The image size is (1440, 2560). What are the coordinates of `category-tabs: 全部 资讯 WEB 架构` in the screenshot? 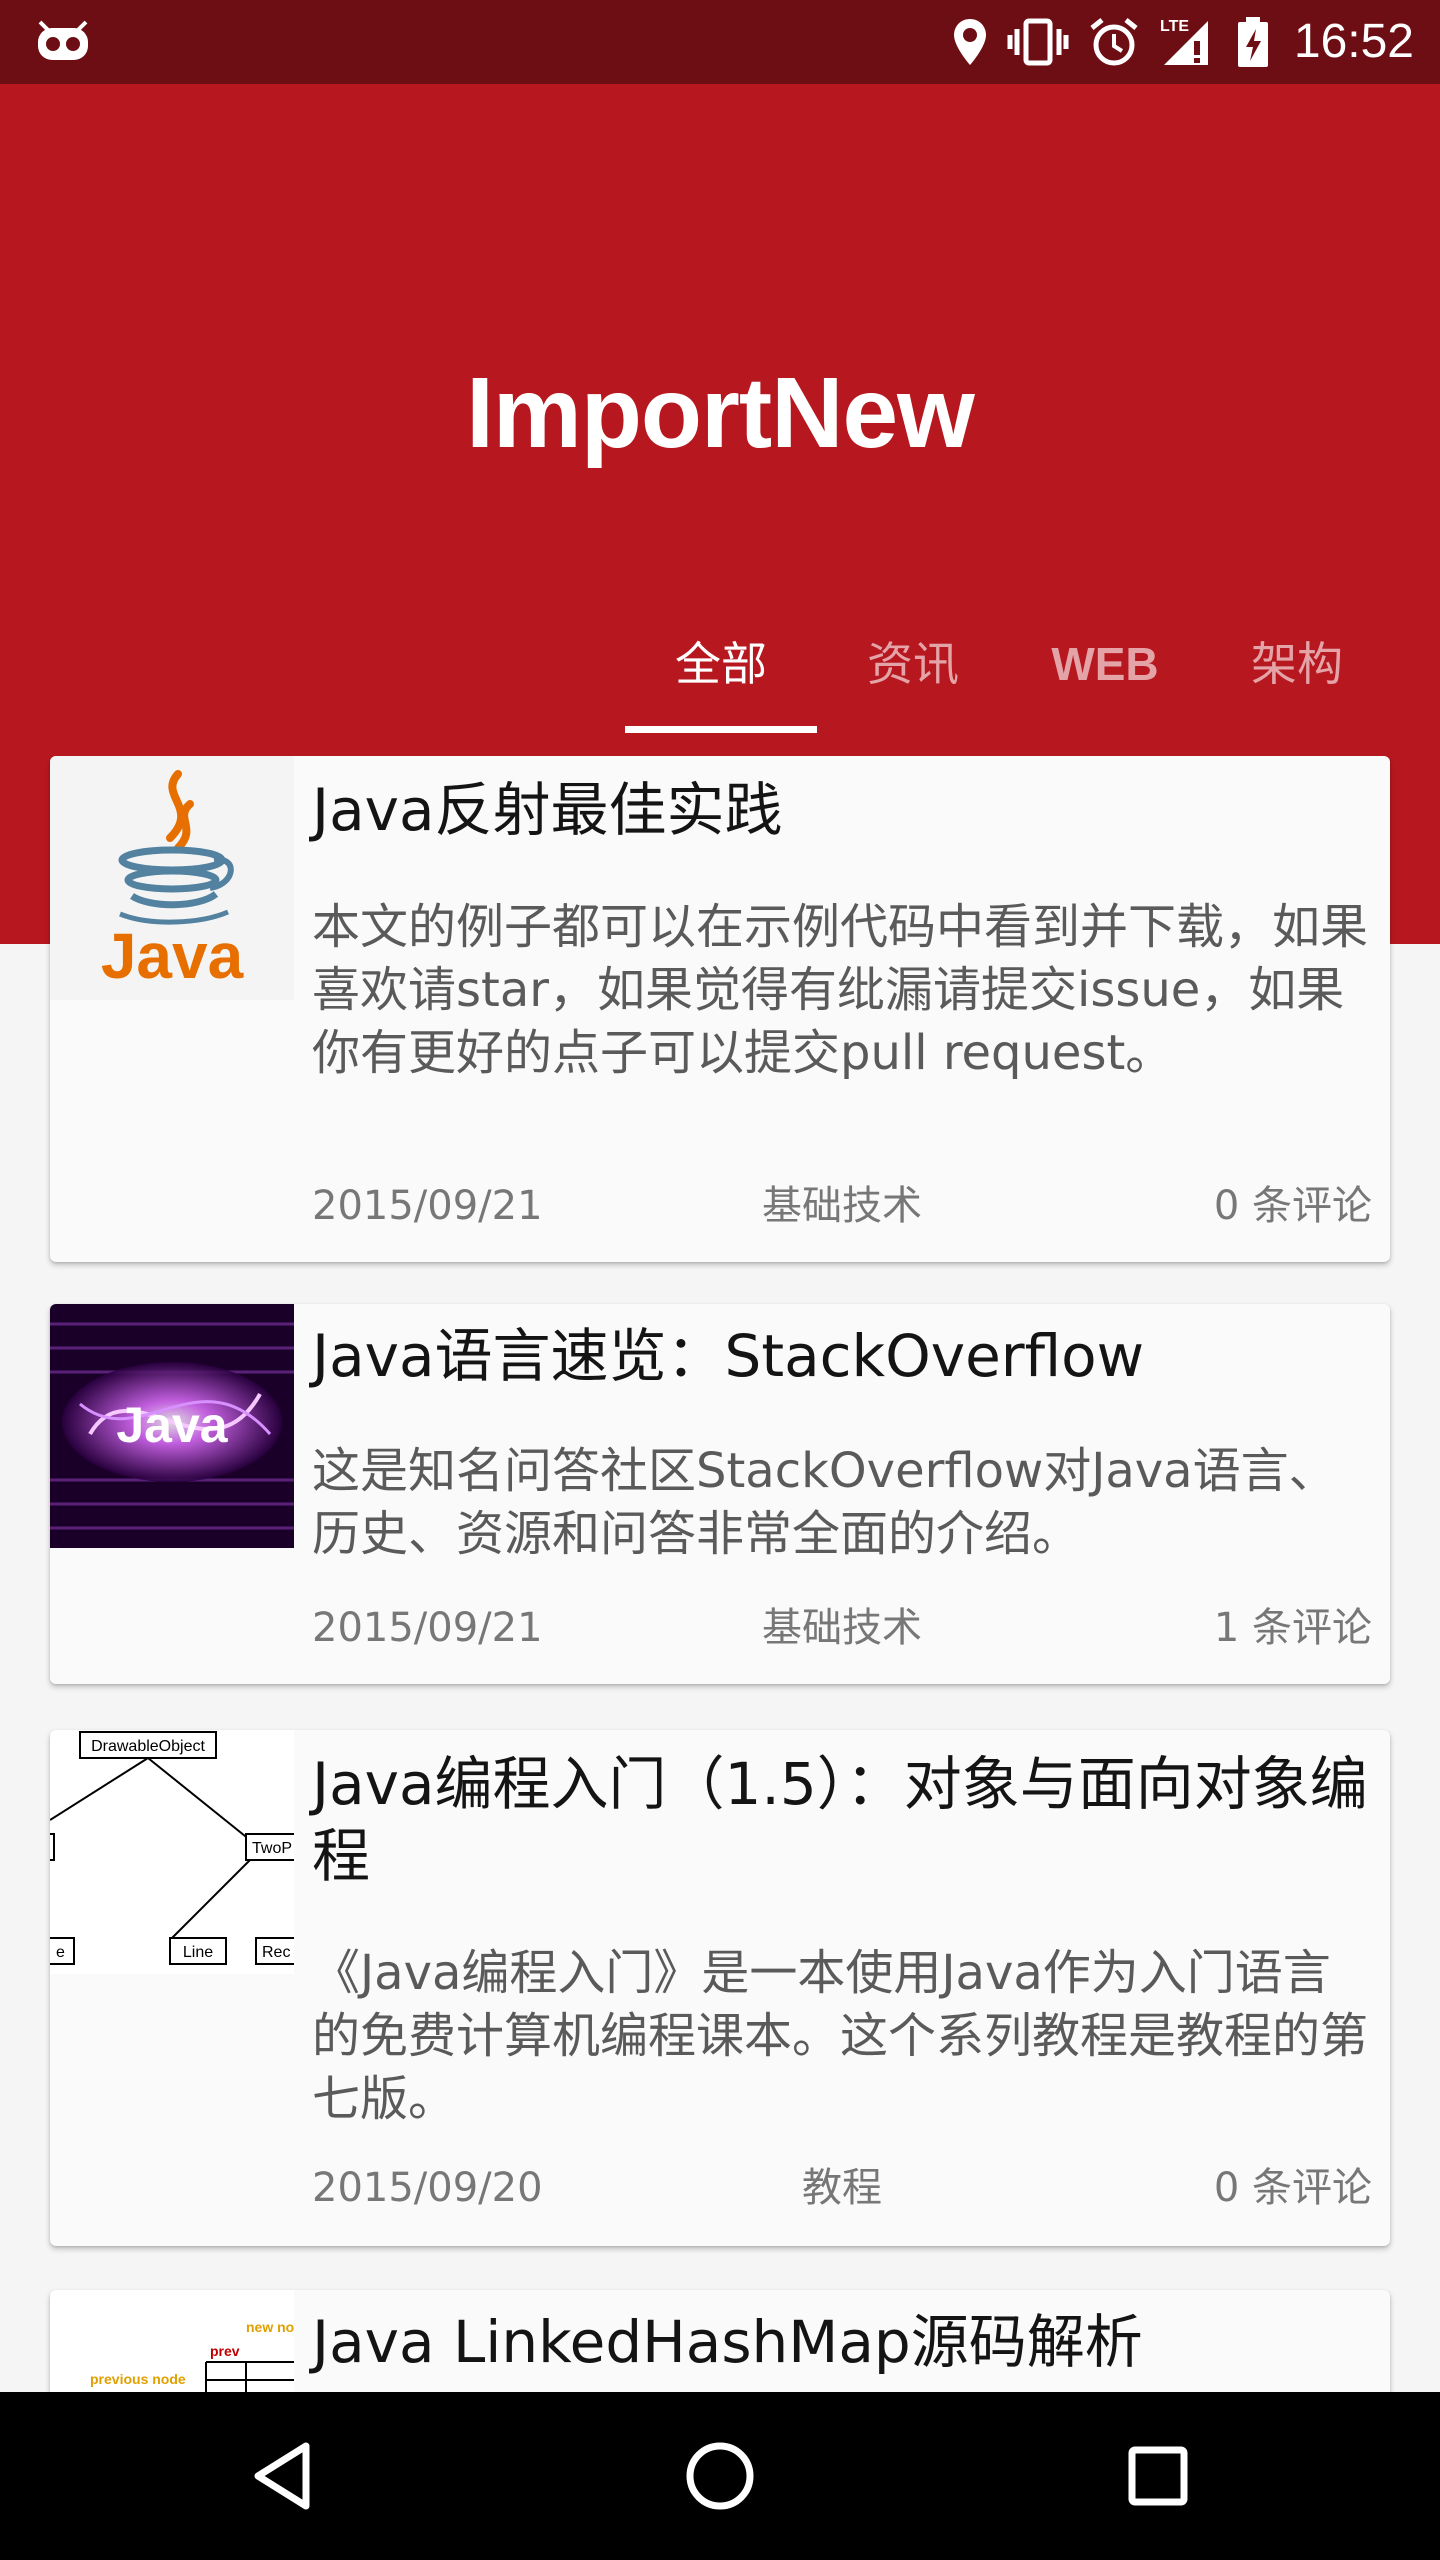 It's located at (1032, 668).